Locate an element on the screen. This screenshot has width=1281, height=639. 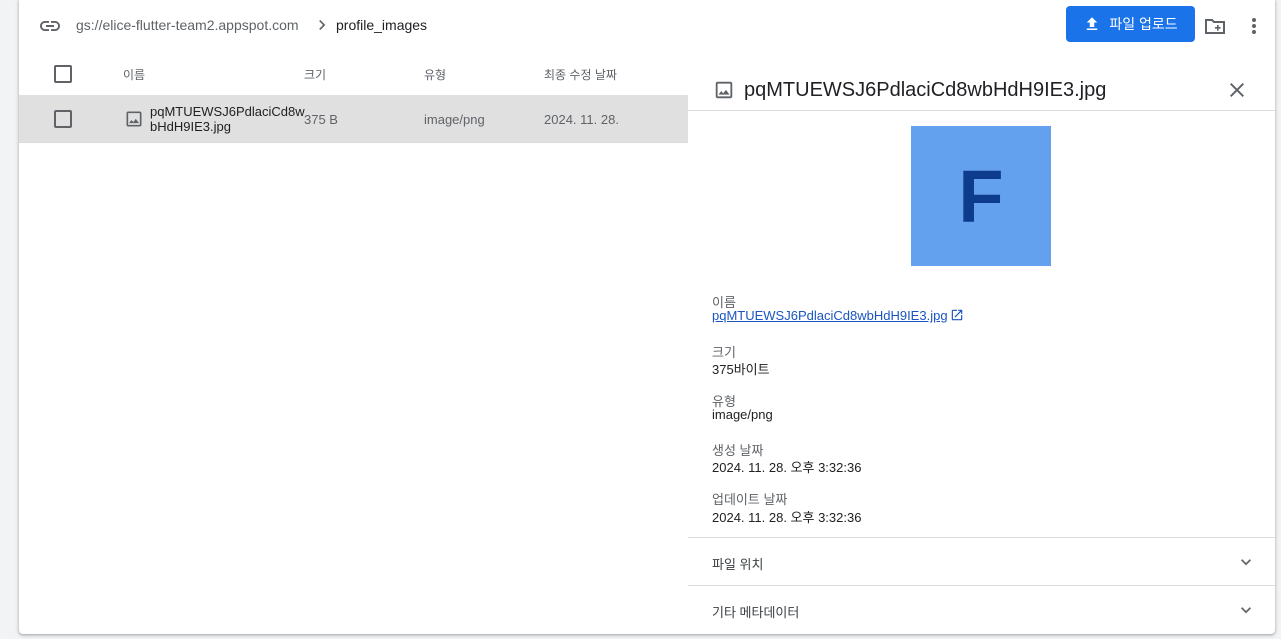
file-location-label: 파일 위치 is located at coordinates (738, 564).